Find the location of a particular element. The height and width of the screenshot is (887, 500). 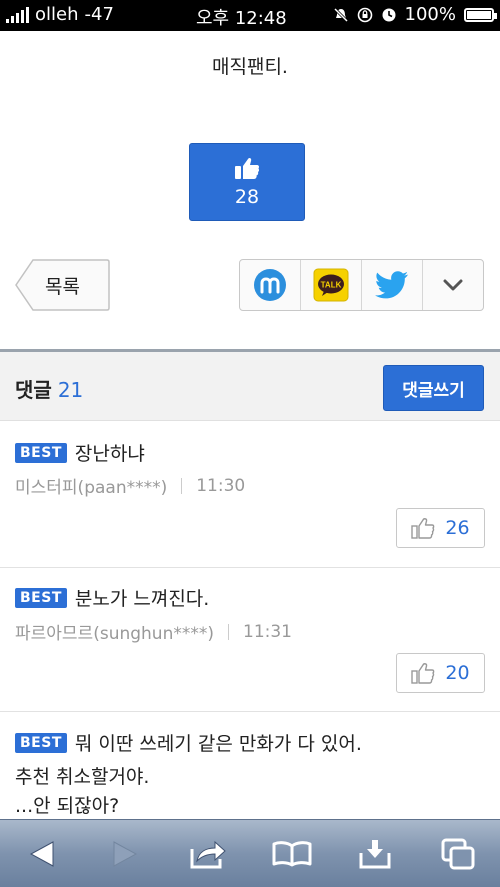

signal-db: -47 is located at coordinates (99, 14).